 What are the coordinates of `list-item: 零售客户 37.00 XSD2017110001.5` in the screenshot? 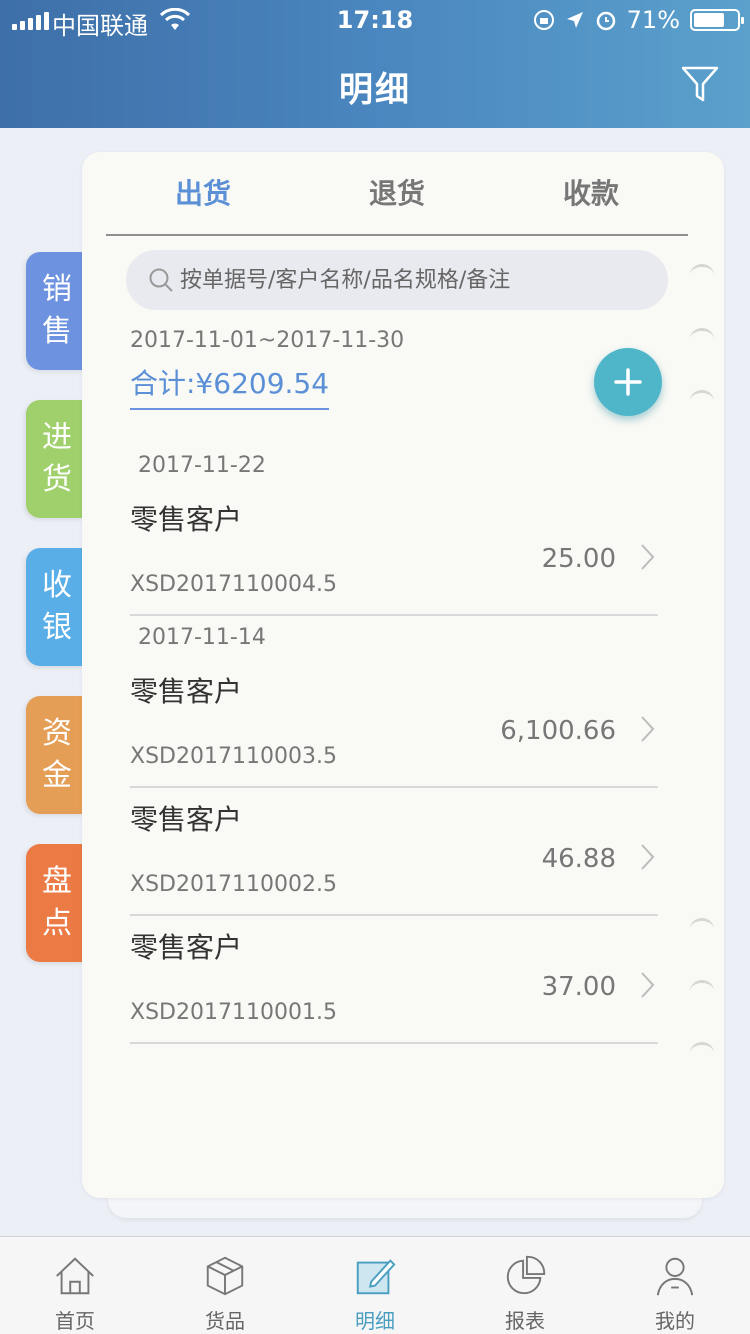 It's located at (394, 980).